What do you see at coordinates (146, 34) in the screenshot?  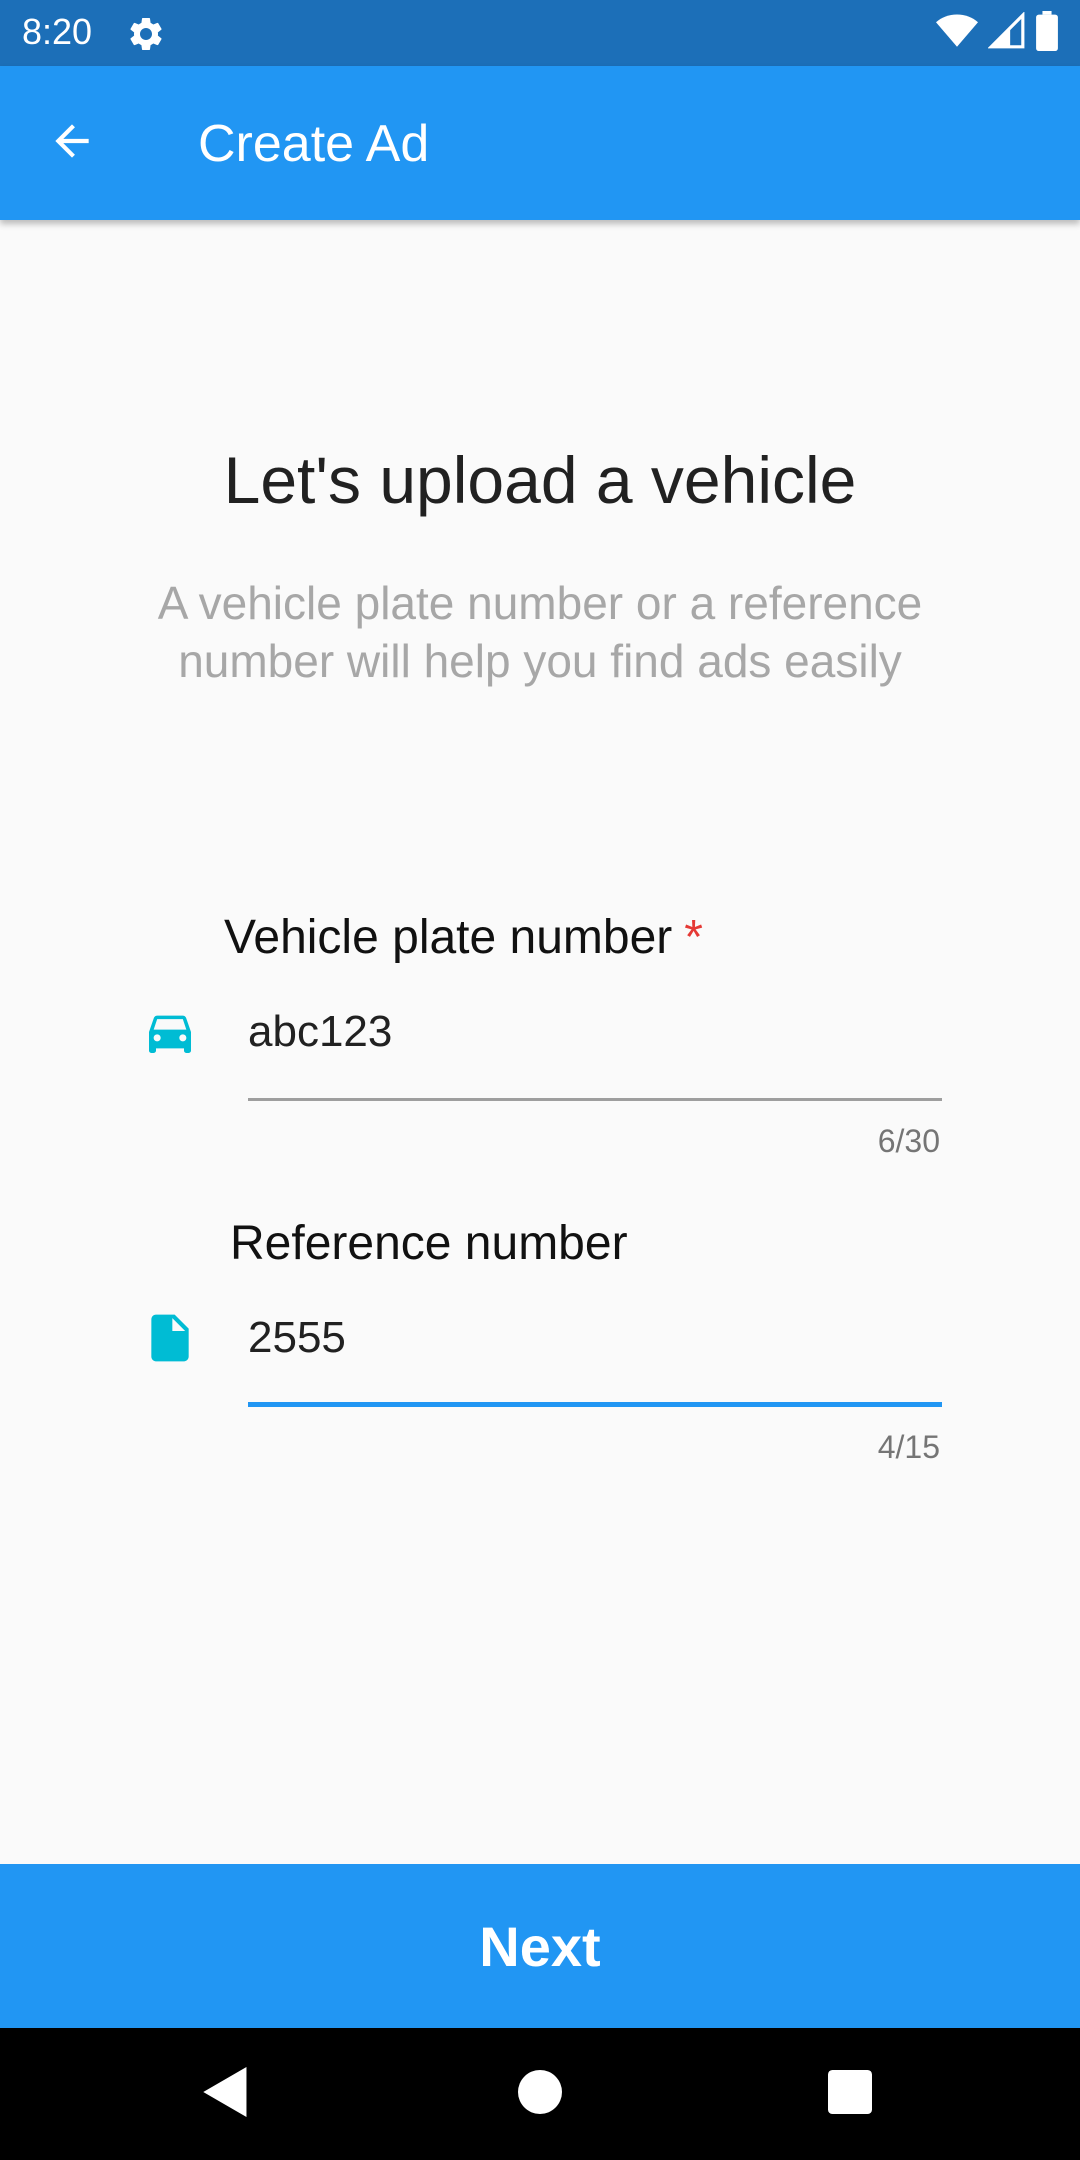 I see `gear-icon` at bounding box center [146, 34].